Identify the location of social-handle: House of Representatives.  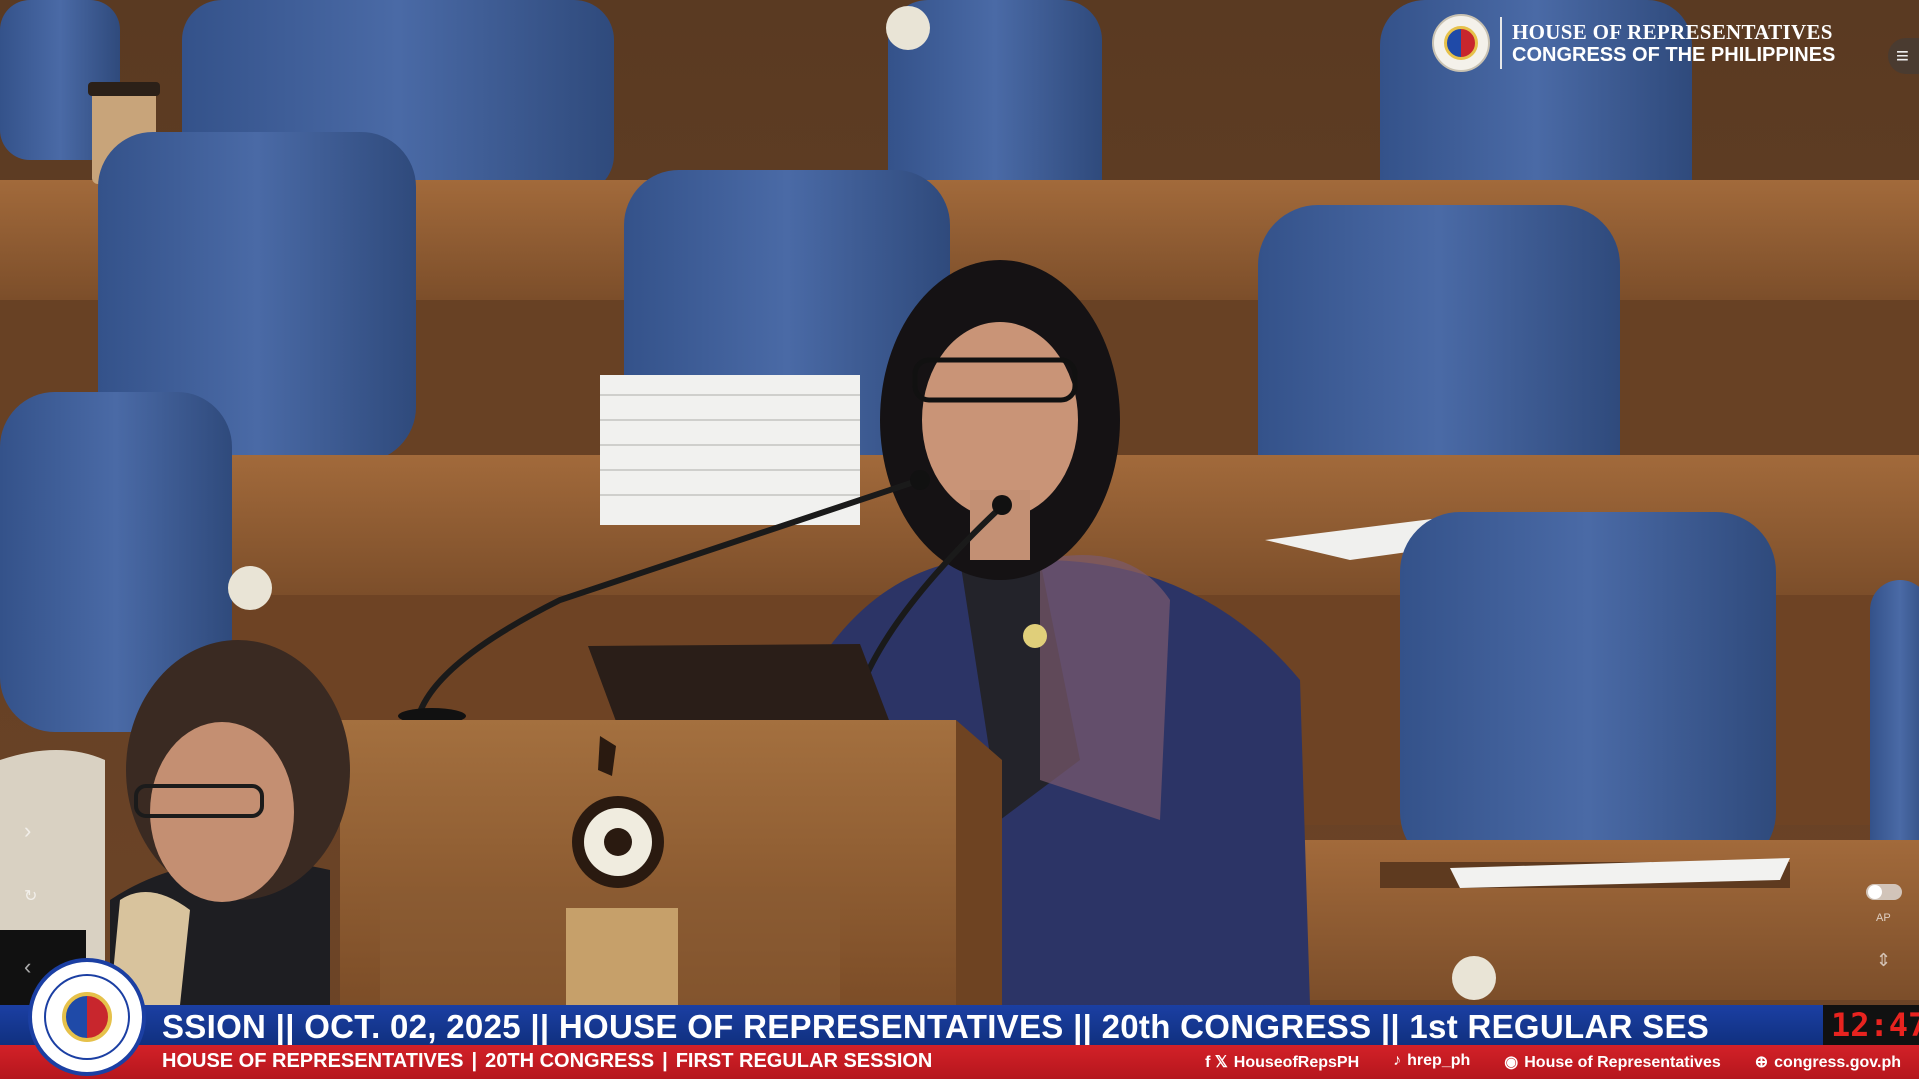
(1622, 1062).